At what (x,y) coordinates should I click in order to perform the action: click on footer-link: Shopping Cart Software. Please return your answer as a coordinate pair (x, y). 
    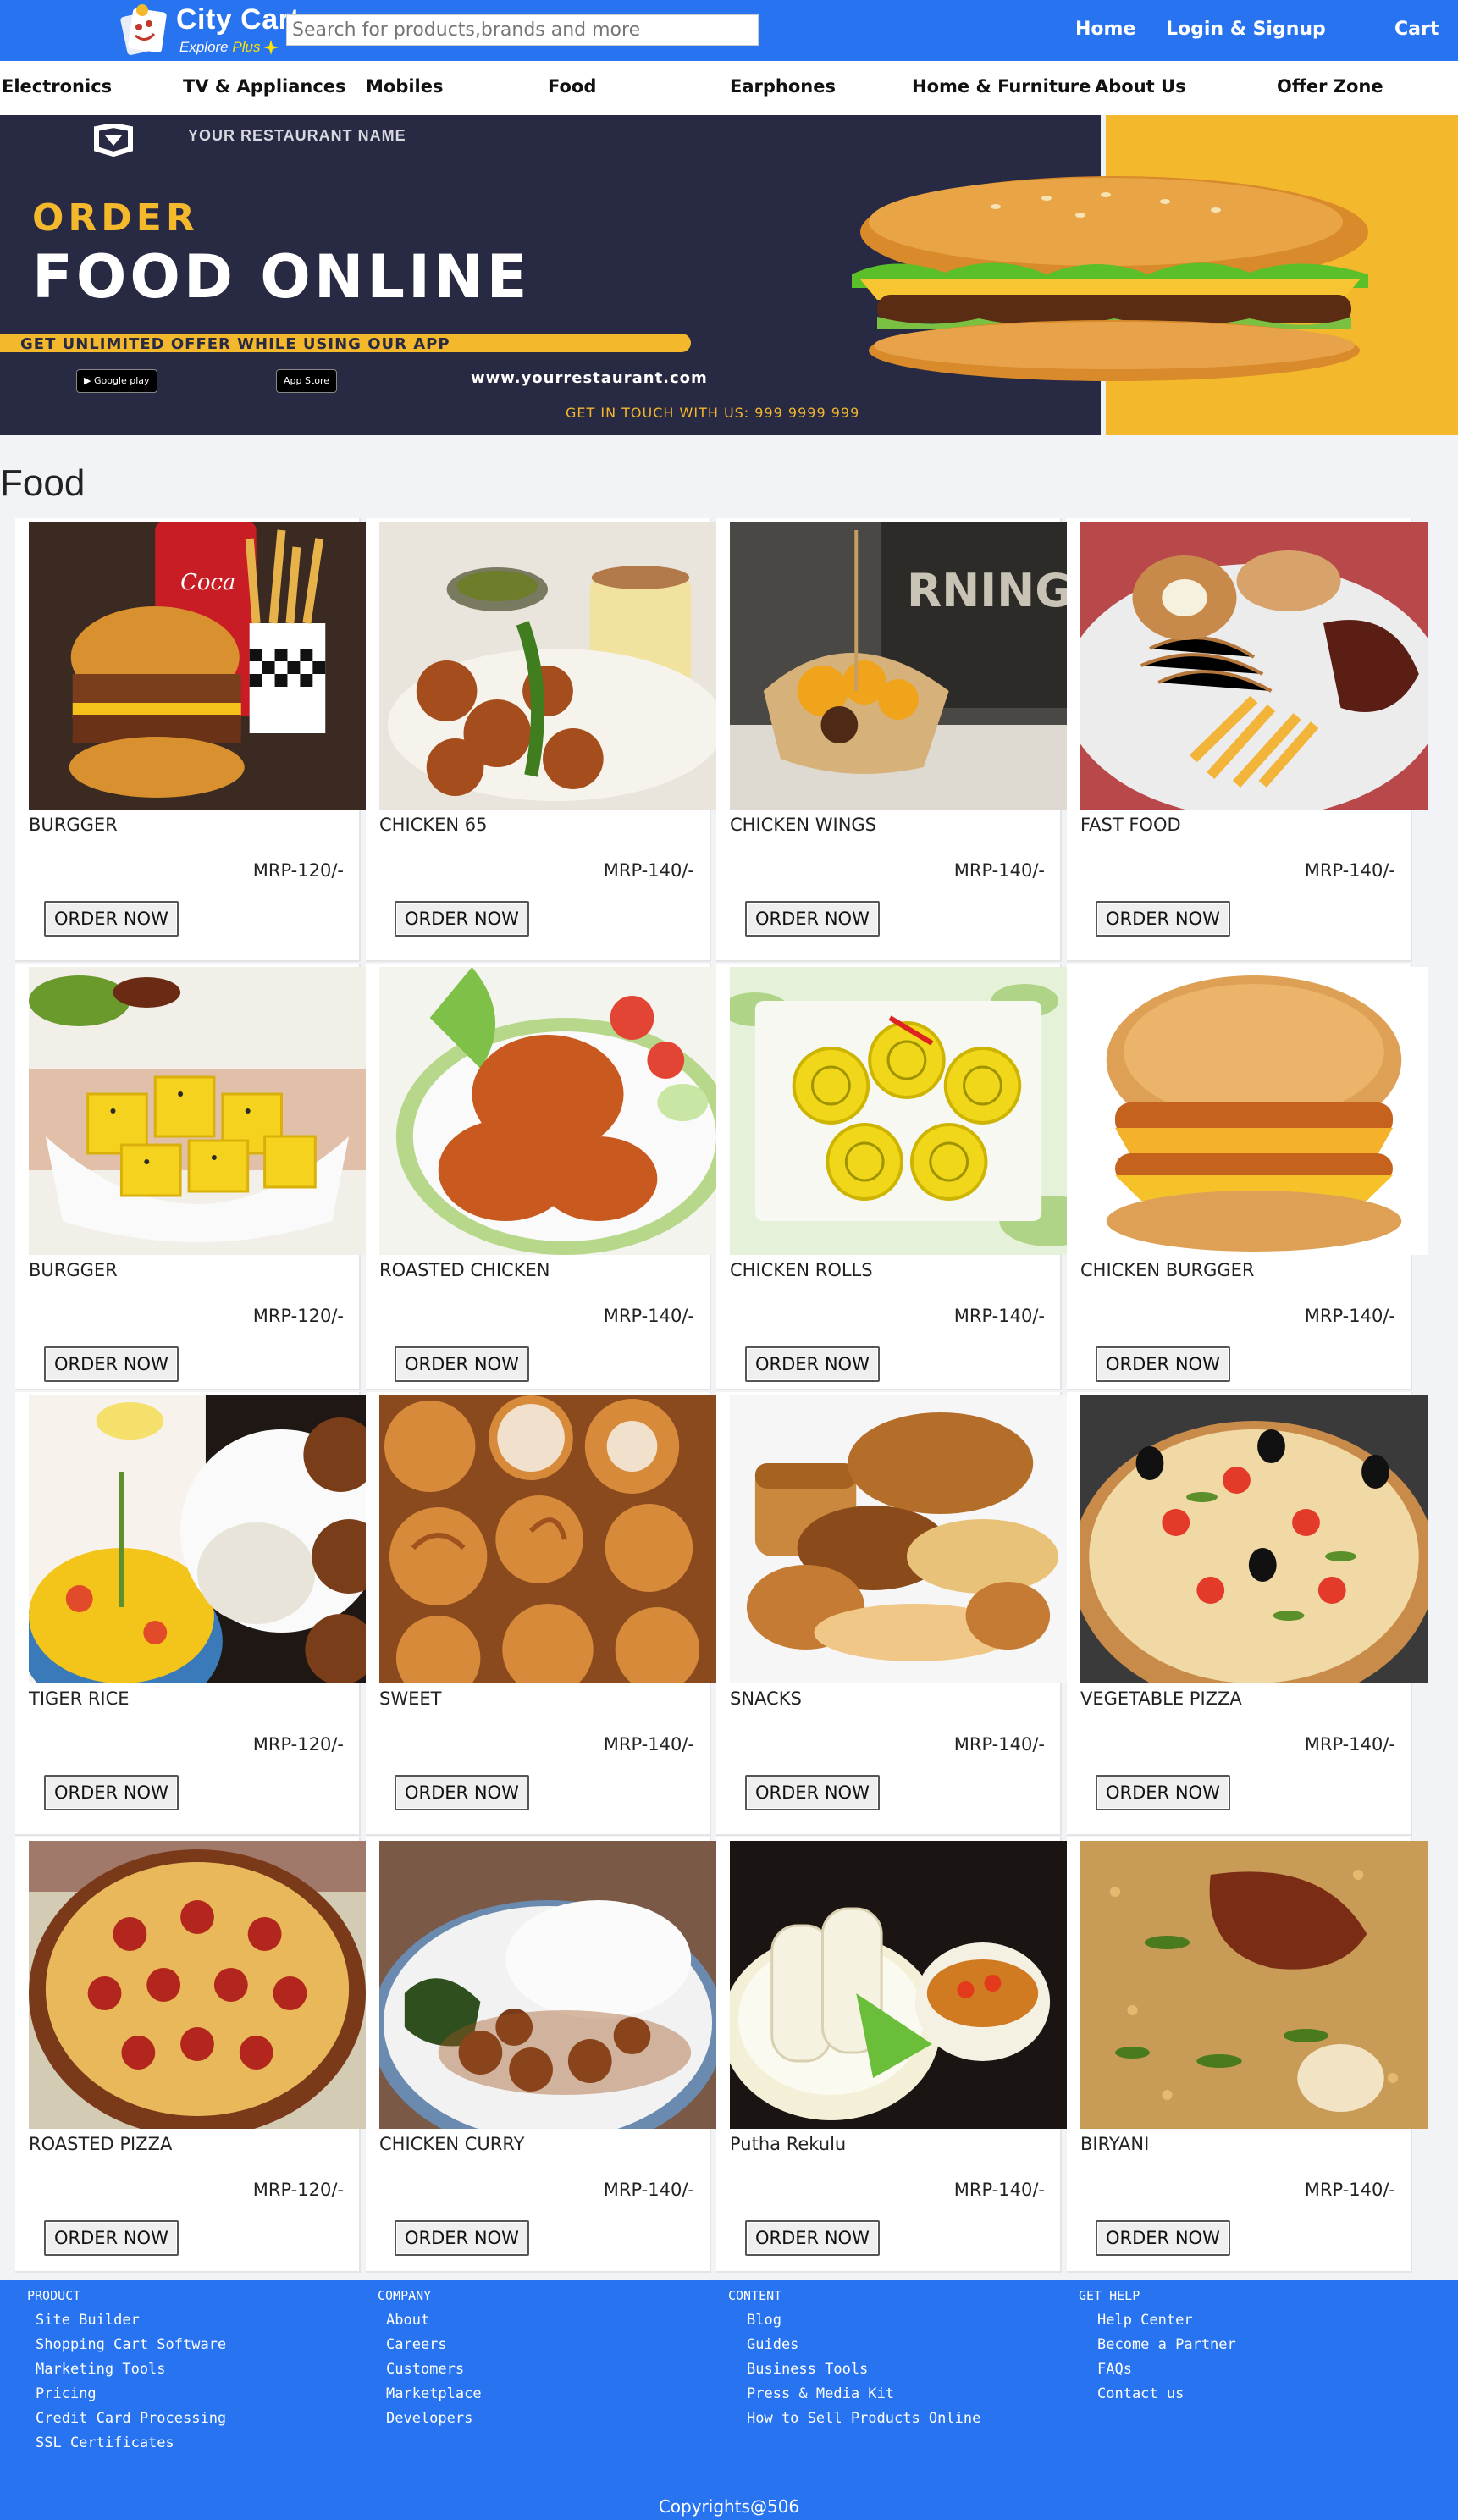
    Looking at the image, I should click on (131, 2345).